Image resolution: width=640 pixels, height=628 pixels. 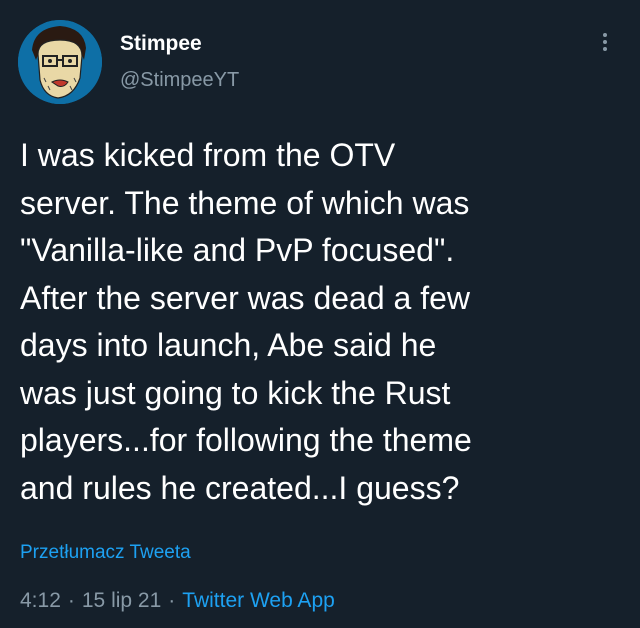 What do you see at coordinates (179, 44) in the screenshot?
I see `display-name: Stimpee` at bounding box center [179, 44].